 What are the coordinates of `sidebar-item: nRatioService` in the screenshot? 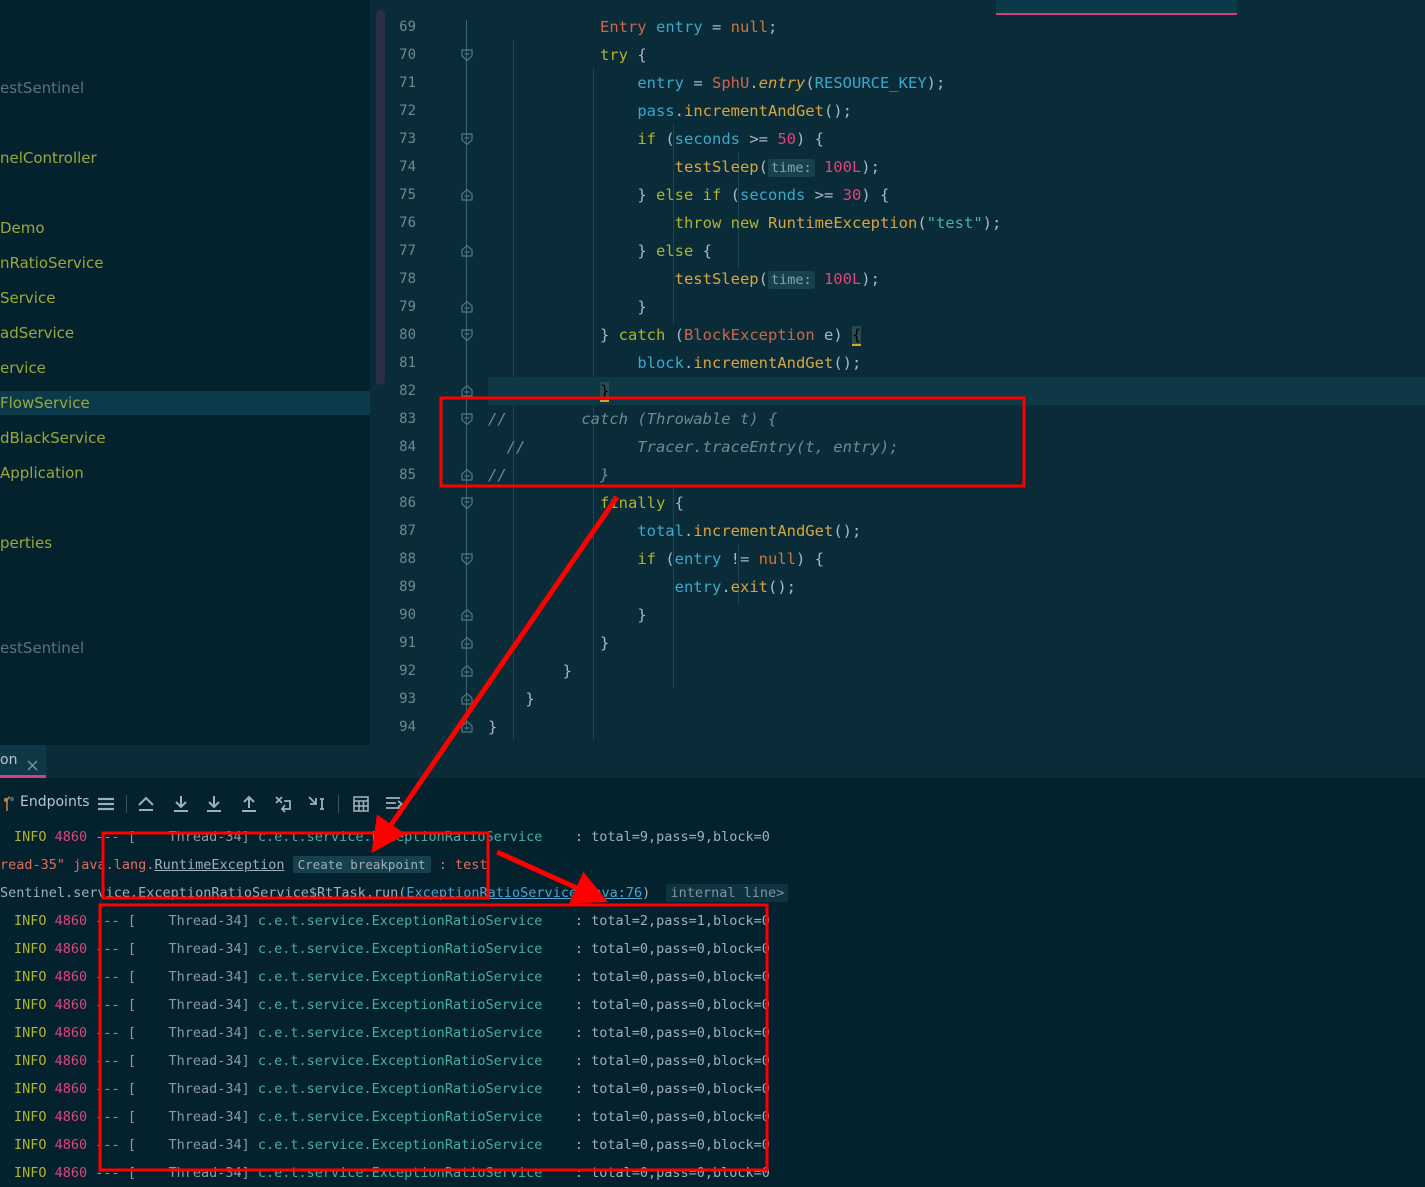 It's located at (185, 263).